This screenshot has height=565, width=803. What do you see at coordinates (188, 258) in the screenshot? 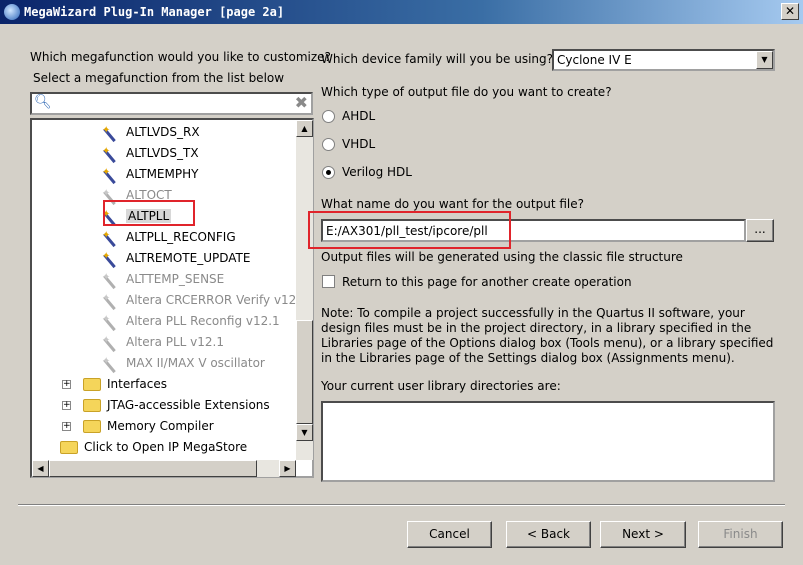
I see `tree-item-label: ALTREMOTE_UPDATE` at bounding box center [188, 258].